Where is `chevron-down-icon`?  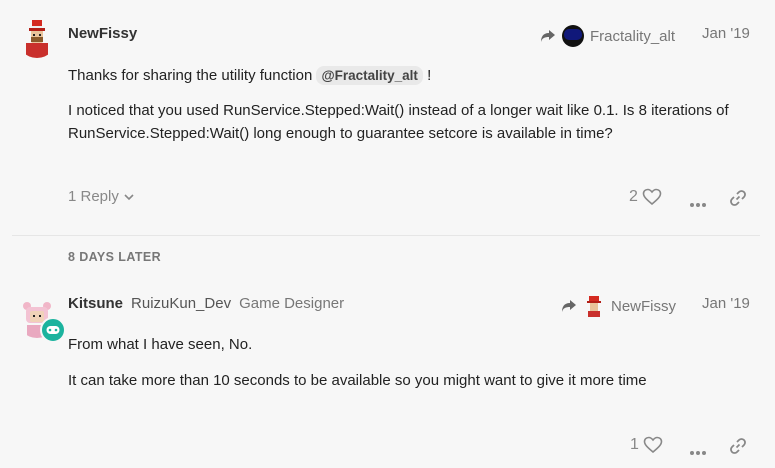
chevron-down-icon is located at coordinates (129, 196).